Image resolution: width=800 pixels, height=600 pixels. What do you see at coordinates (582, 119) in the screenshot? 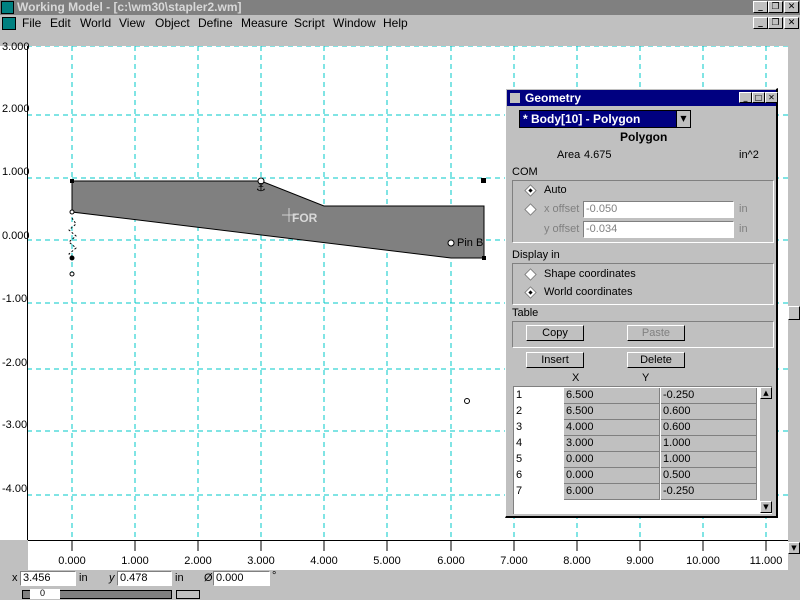
I see `selected-body: * Body[10] - Polygon` at bounding box center [582, 119].